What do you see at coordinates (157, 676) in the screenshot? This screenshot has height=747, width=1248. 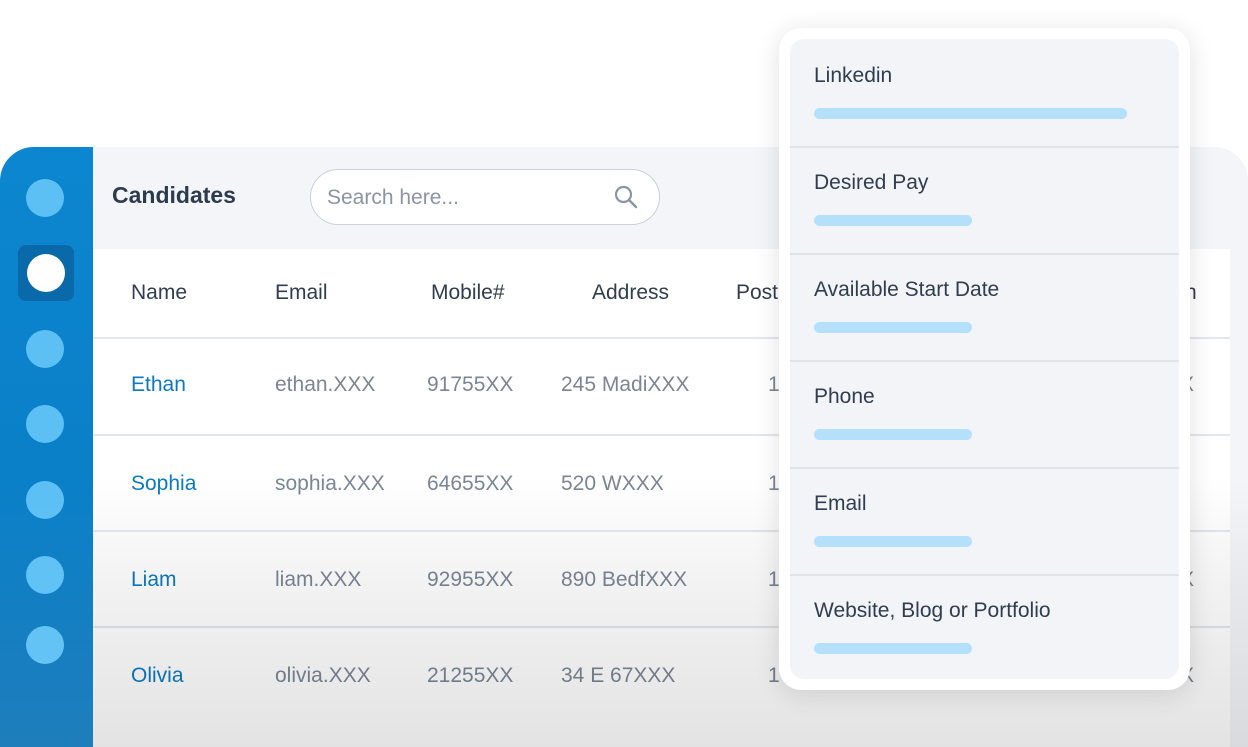 I see `candidate-name-link: Olivia` at bounding box center [157, 676].